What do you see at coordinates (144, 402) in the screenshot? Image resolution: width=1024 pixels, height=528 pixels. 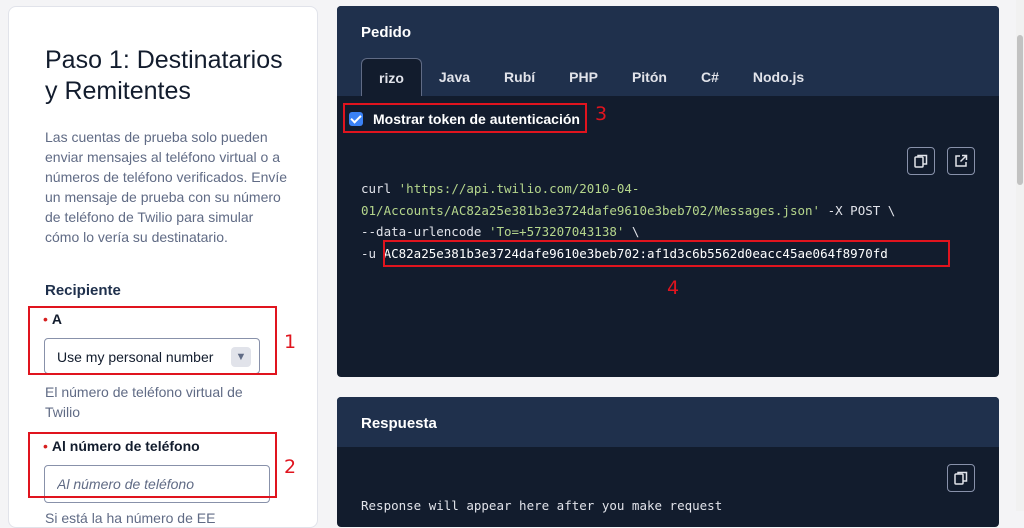 I see `to-helper-text: El número de teléfono virtual de Twilio` at bounding box center [144, 402].